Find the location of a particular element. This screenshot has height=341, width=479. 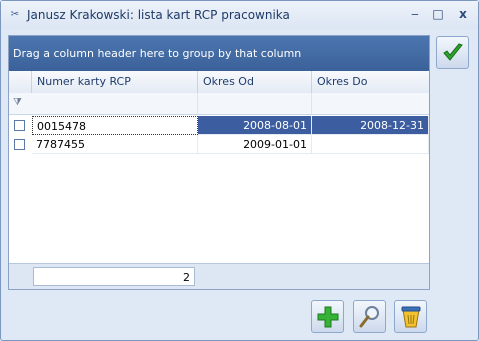

summary-footer: 2 is located at coordinates (219, 276).